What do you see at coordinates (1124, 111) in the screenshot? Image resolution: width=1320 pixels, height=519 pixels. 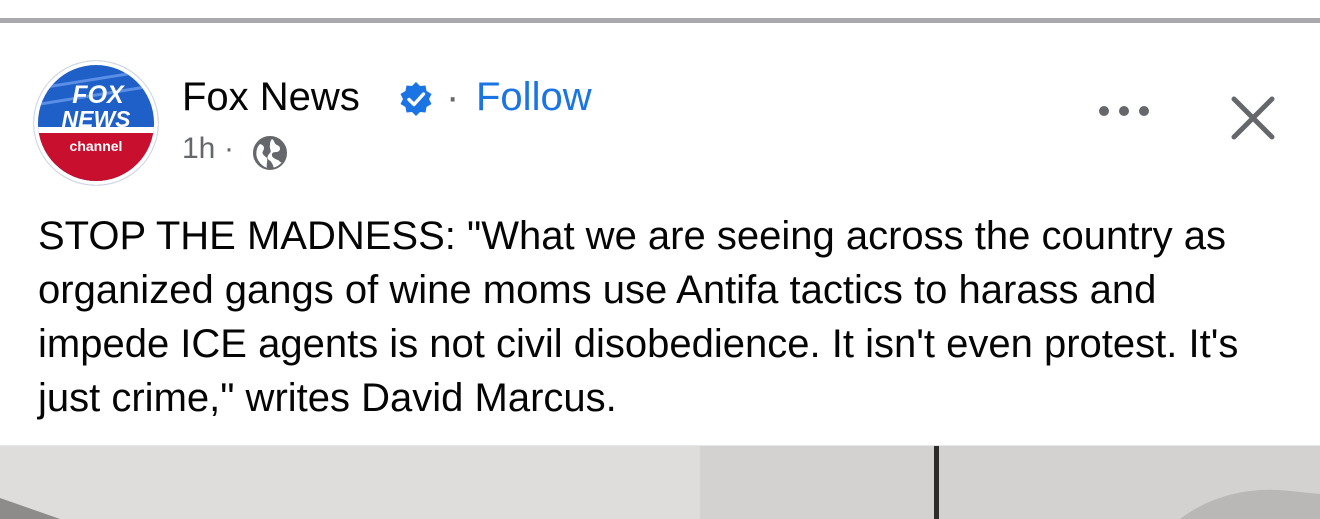 I see `more-options-icon` at bounding box center [1124, 111].